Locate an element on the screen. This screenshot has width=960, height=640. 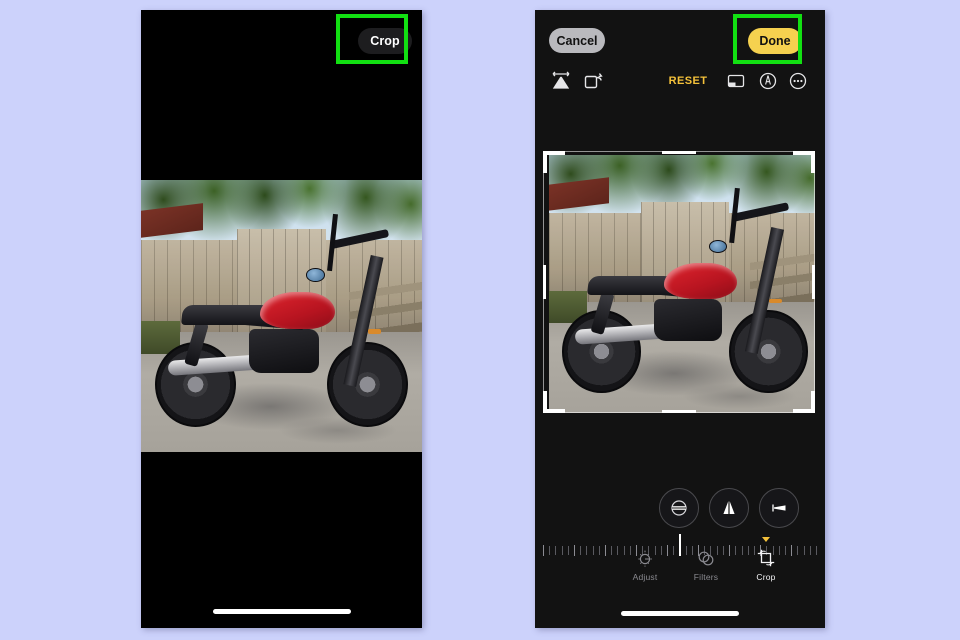
vertical-perspective-button is located at coordinates (729, 508).